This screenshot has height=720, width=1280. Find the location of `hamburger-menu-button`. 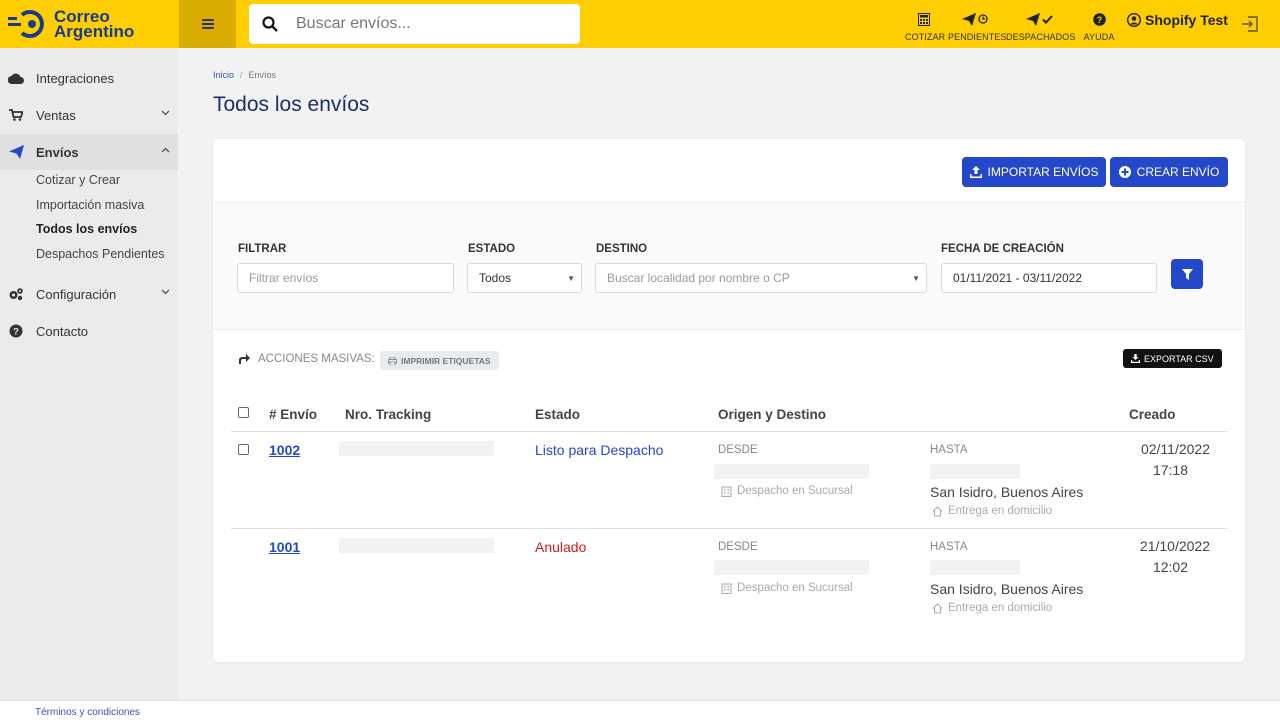

hamburger-menu-button is located at coordinates (207, 24).